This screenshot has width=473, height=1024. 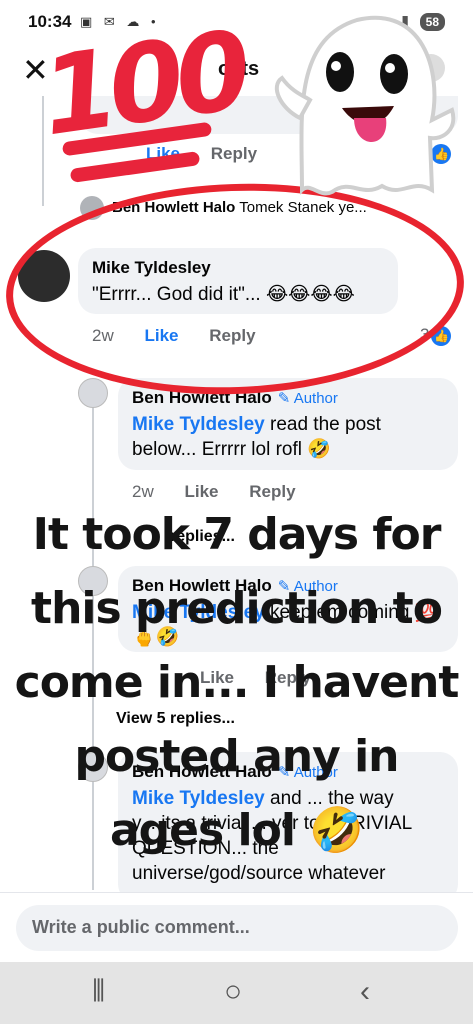 I want to click on hundred-underline, so click(x=135, y=167).